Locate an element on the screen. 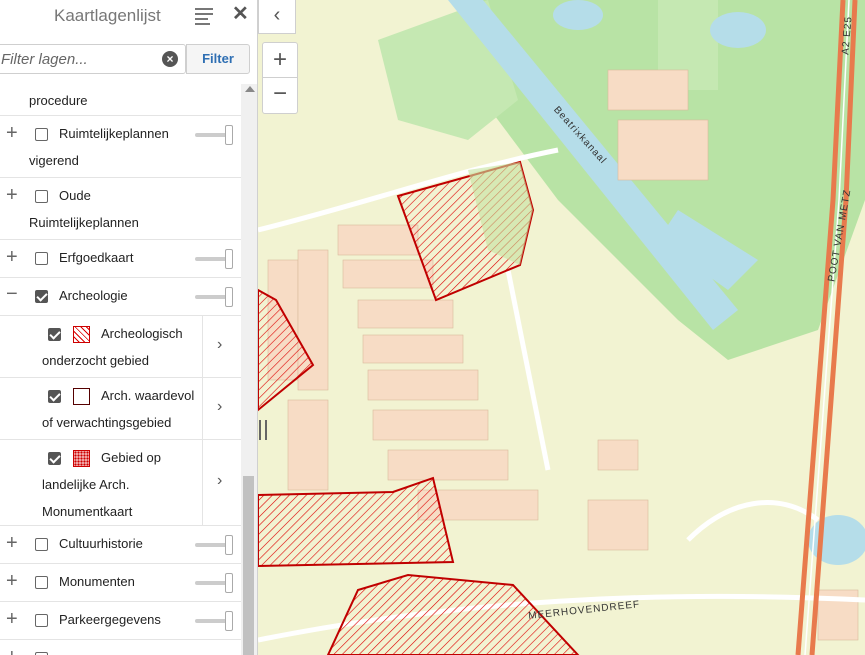  layer-label: Cultuurhistorie is located at coordinates (101, 543).